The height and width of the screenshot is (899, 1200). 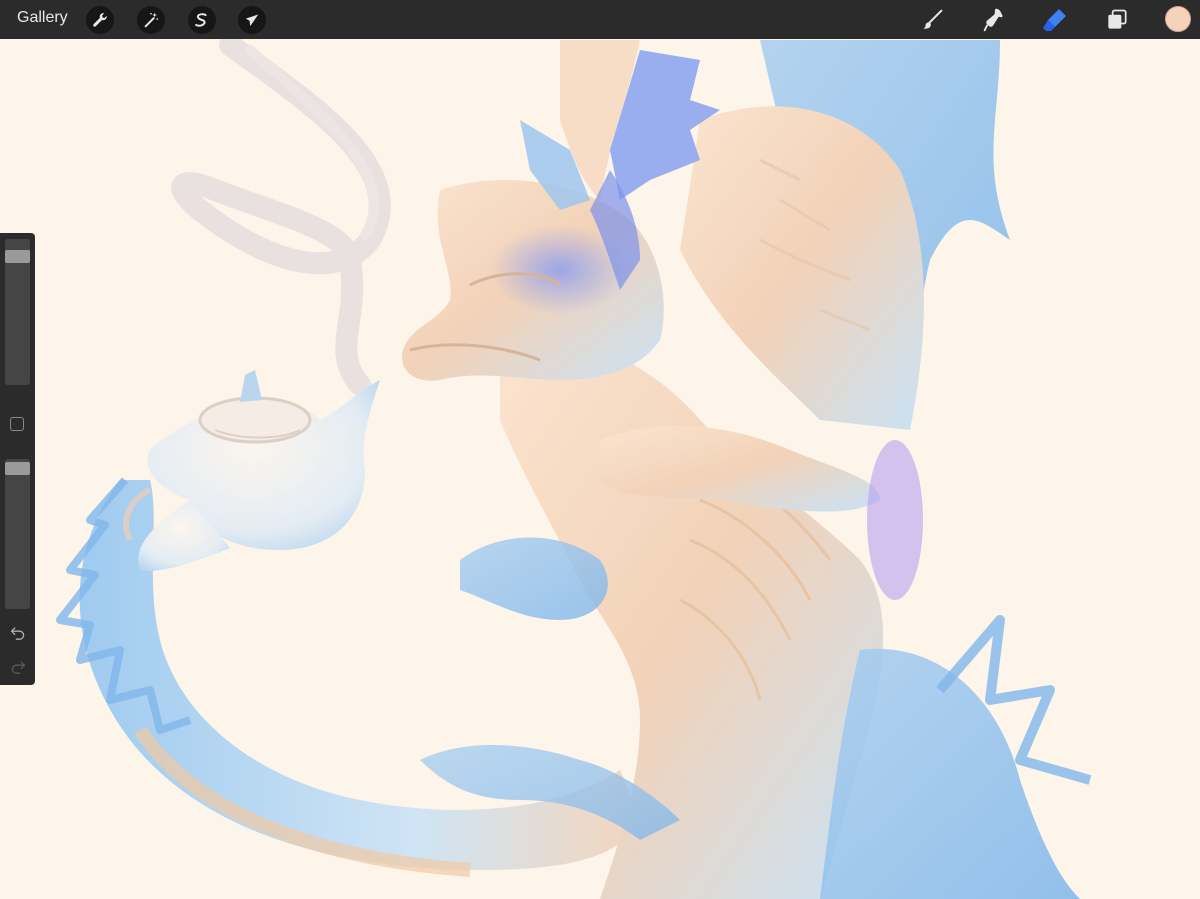 I want to click on selection-s-icon, so click(x=201, y=20).